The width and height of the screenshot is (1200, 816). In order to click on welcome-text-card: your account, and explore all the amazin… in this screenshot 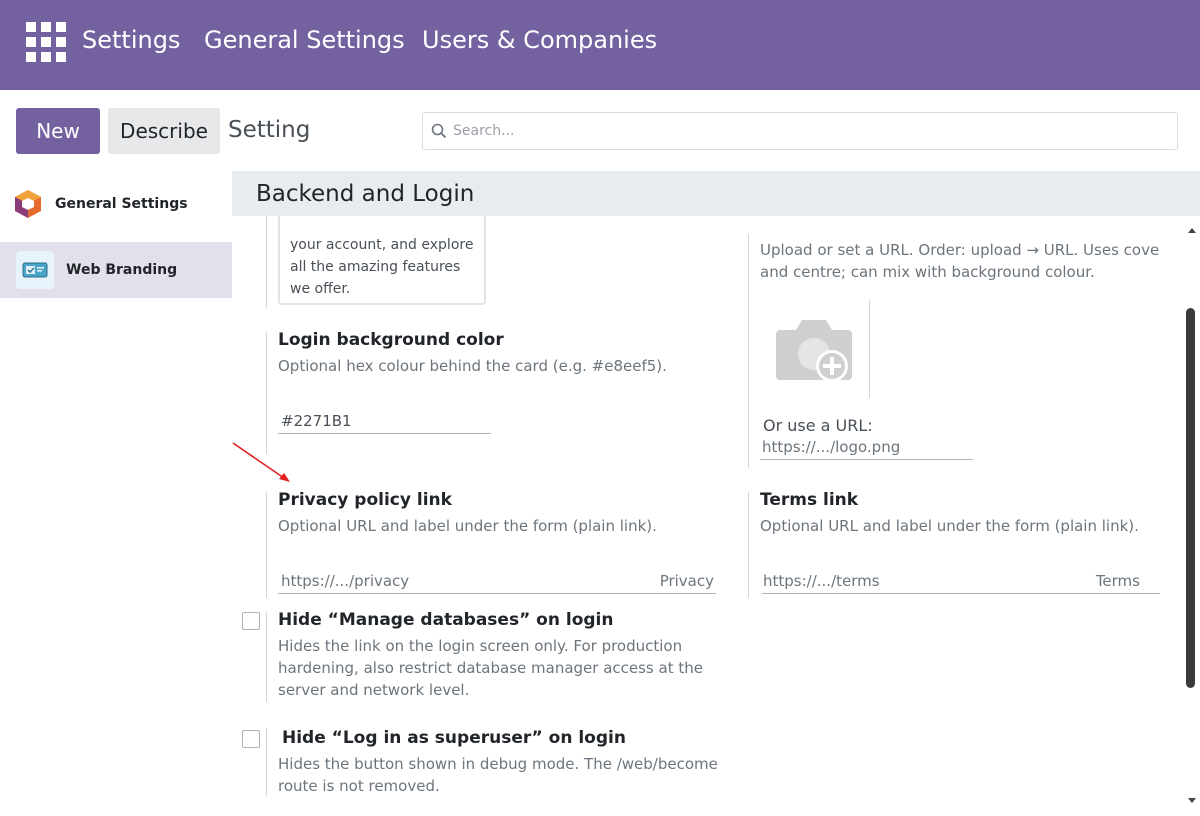, I will do `click(382, 260)`.